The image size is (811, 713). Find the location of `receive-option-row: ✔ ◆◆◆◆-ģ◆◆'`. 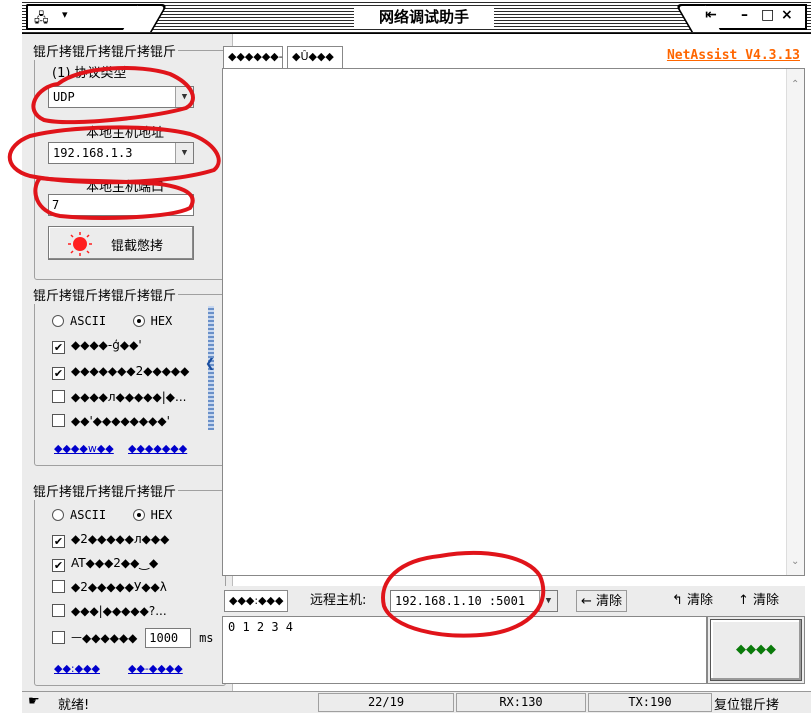

receive-option-row: ✔ ◆◆◆◆-ģ◆◆' is located at coordinates (97, 346).